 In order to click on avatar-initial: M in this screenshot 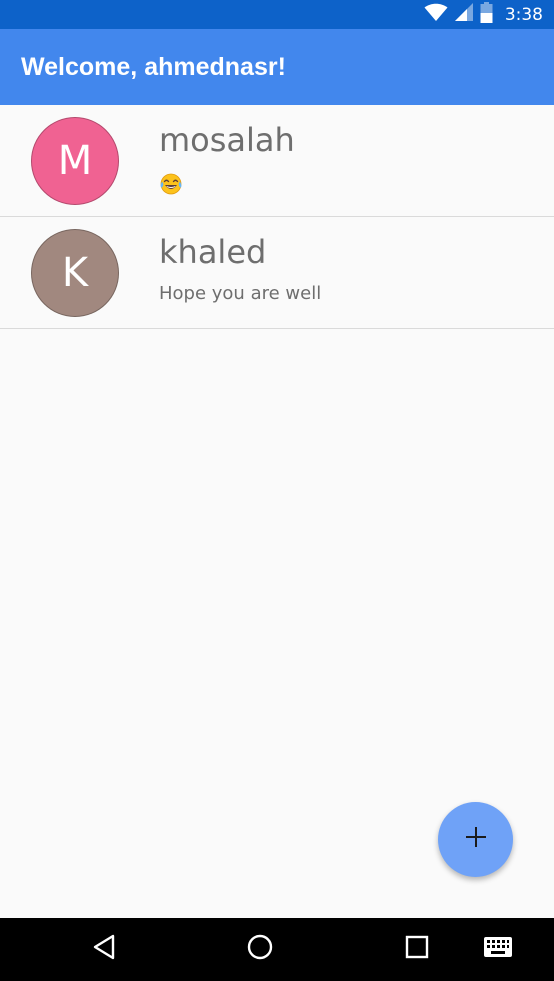, I will do `click(75, 161)`.